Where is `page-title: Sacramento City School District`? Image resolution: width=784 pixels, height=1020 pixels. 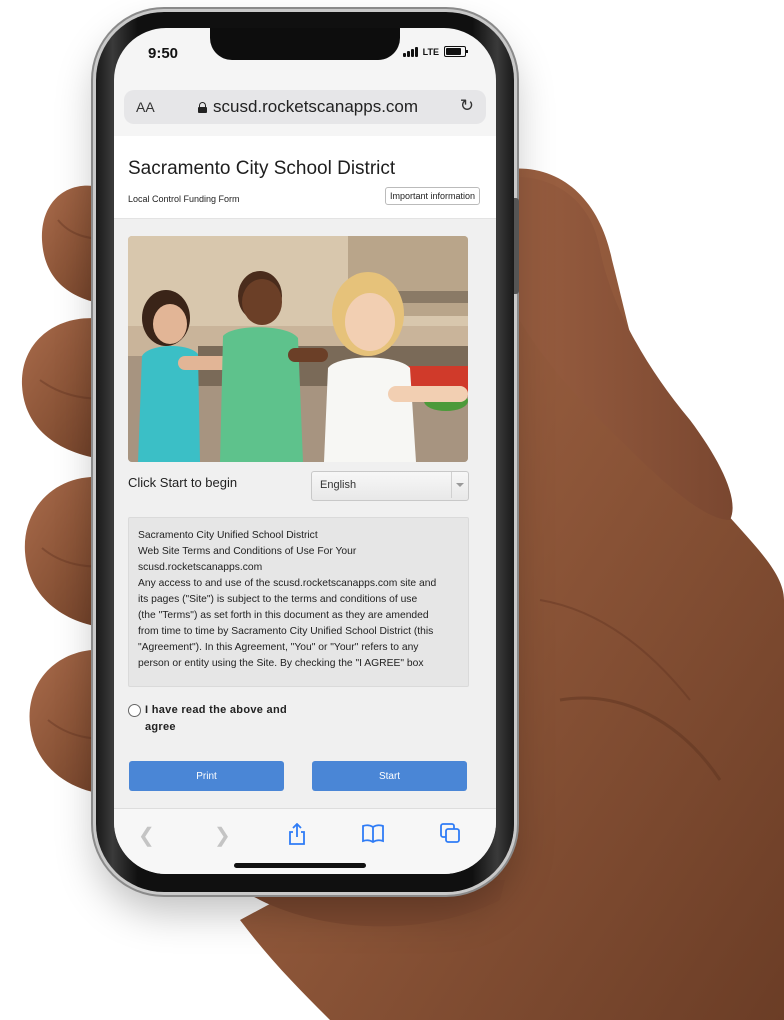
page-title: Sacramento City School District is located at coordinates (262, 168).